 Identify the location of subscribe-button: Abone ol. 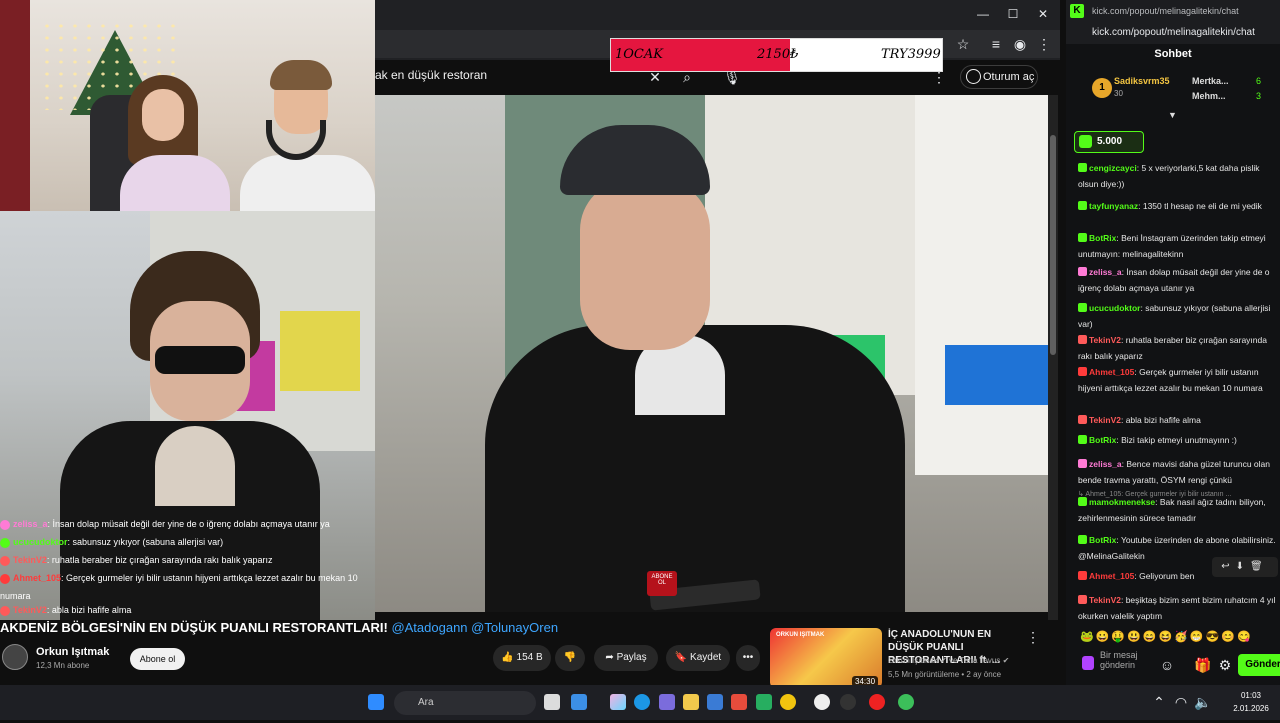
(157, 659).